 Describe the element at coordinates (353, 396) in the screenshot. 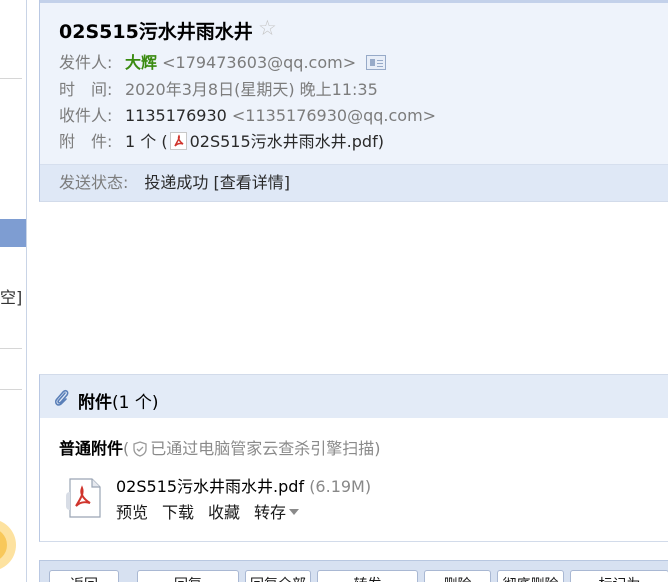

I see `attachment-section-header: 附件(1 个)` at that location.